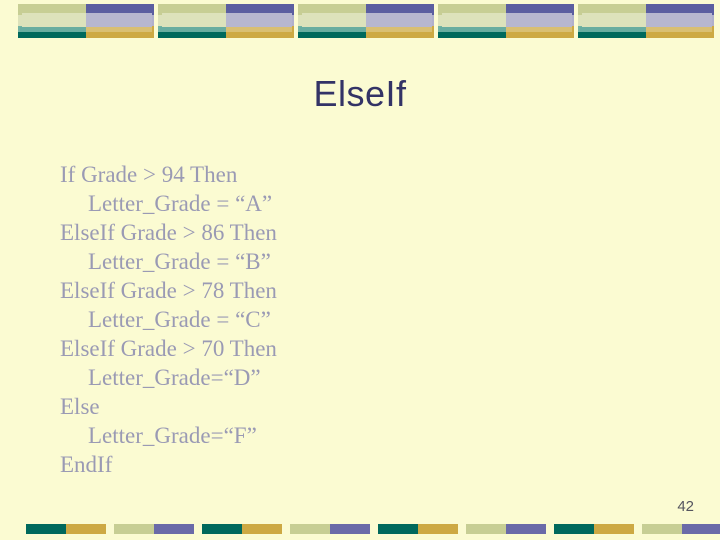 The width and height of the screenshot is (720, 540). I want to click on code-line: Letter_Grade=“F”, so click(172, 435).